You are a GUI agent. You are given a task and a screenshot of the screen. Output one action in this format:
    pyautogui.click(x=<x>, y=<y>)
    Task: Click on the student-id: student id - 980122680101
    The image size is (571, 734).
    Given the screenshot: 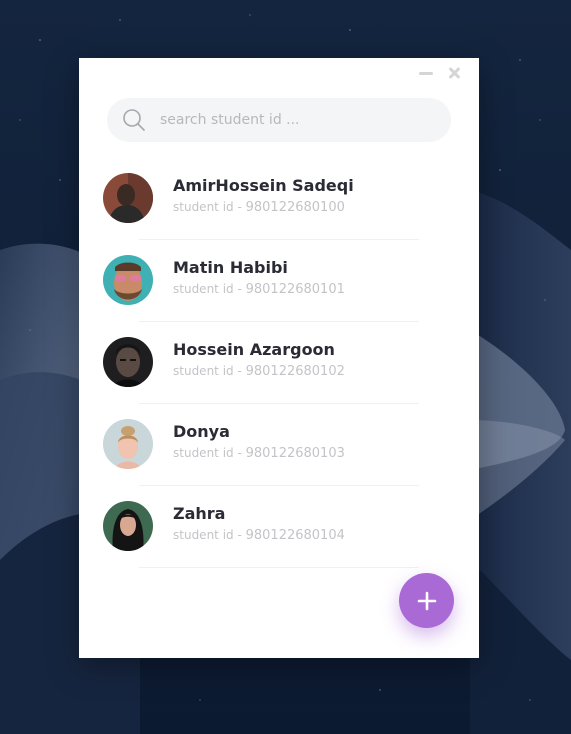 What is the action you would take?
    pyautogui.click(x=259, y=289)
    